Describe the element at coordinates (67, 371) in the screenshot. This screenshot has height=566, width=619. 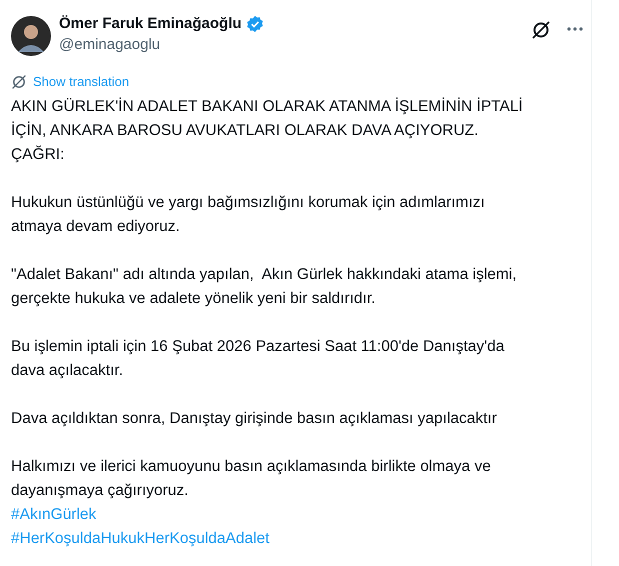
I see `tweet-text-line: dava açılacaktır.` at that location.